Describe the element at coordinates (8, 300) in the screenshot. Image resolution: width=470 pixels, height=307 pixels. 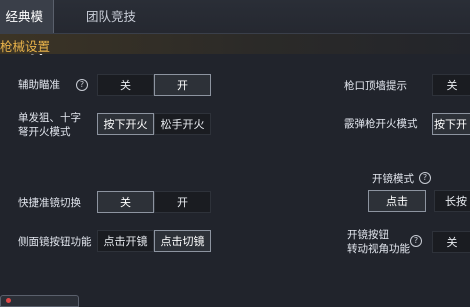
I see `notification-dot` at that location.